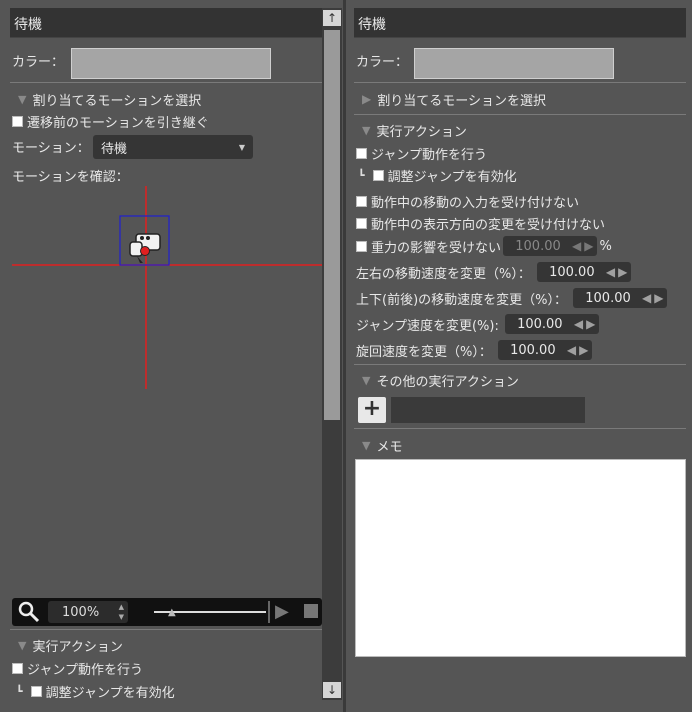 Image resolution: width=692 pixels, height=712 pixels. I want to click on stop-icon, so click(311, 611).